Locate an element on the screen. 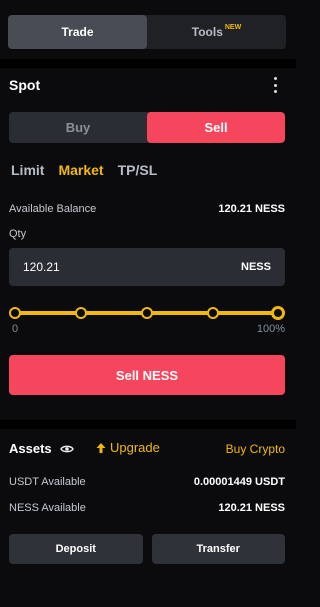 This screenshot has height=607, width=320. qty-label: Qty is located at coordinates (18, 234).